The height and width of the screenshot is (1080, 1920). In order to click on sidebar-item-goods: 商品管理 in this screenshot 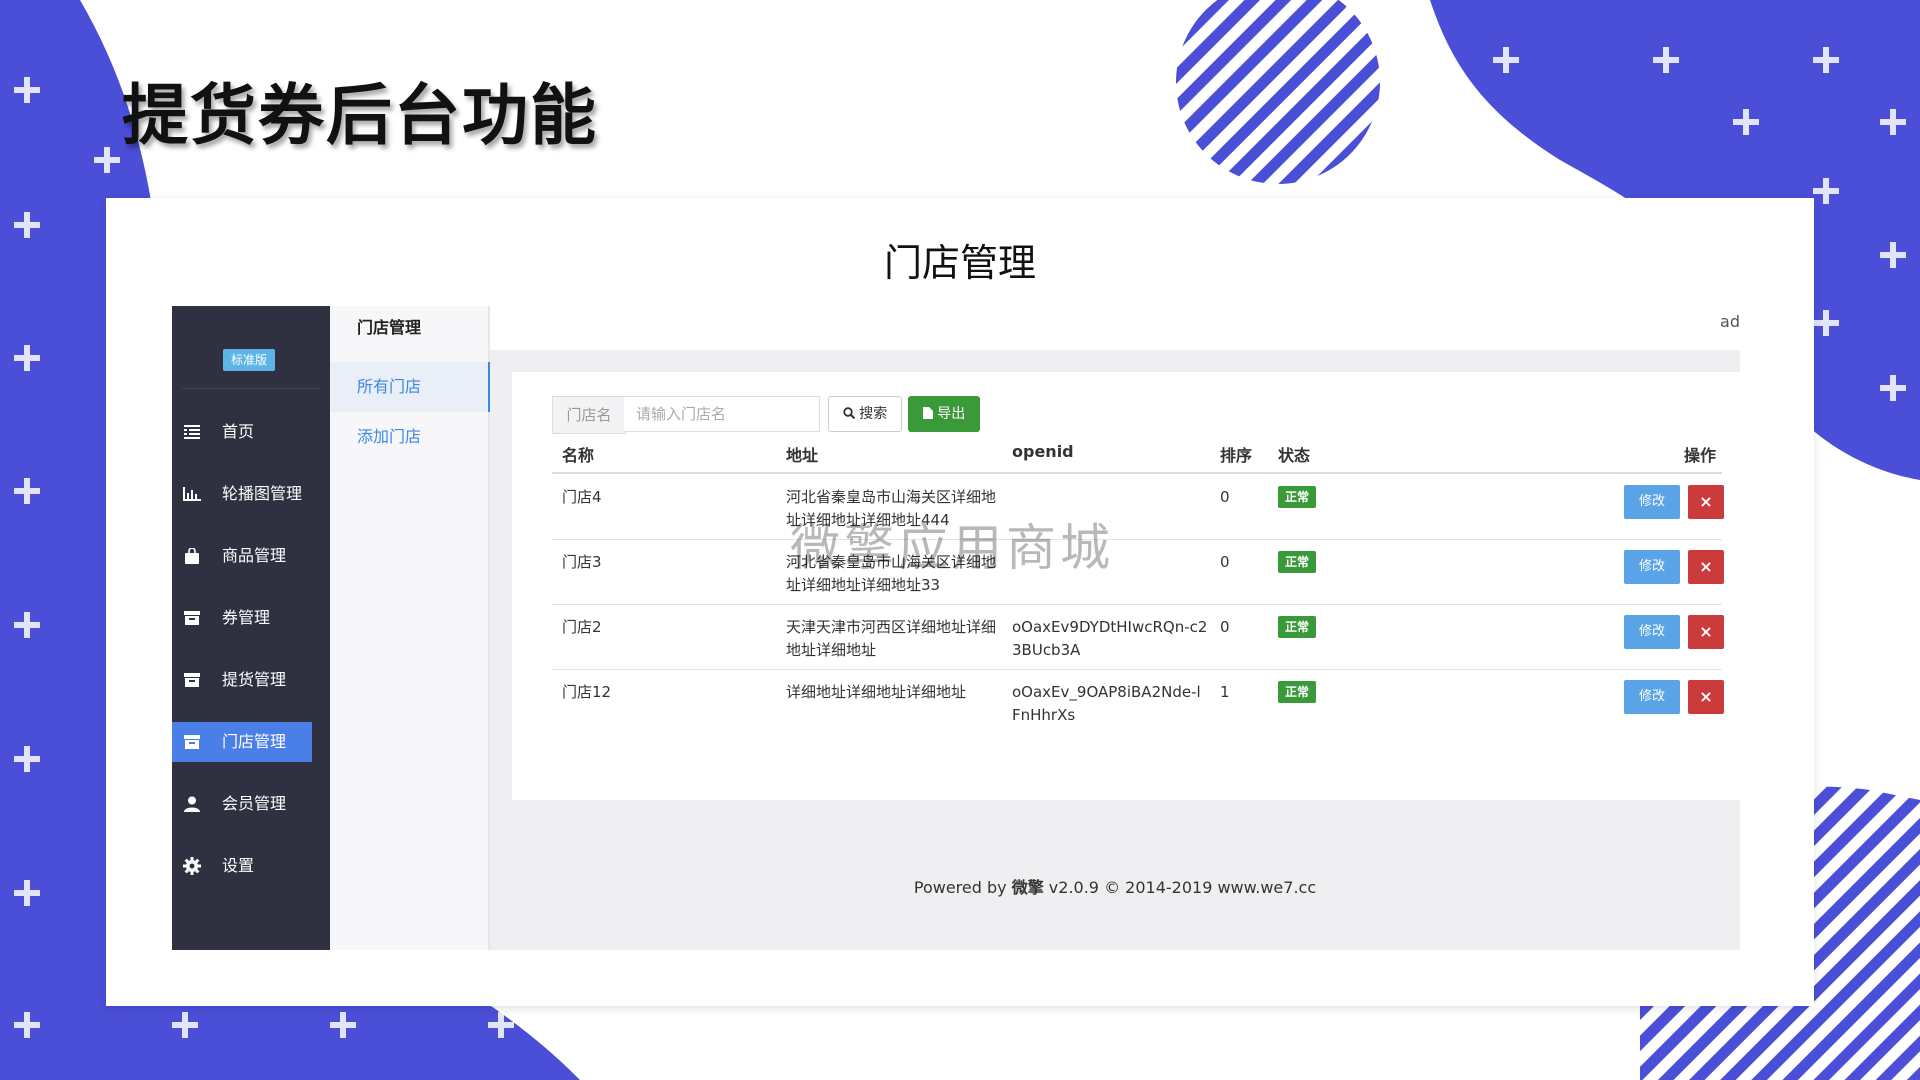, I will do `click(242, 556)`.